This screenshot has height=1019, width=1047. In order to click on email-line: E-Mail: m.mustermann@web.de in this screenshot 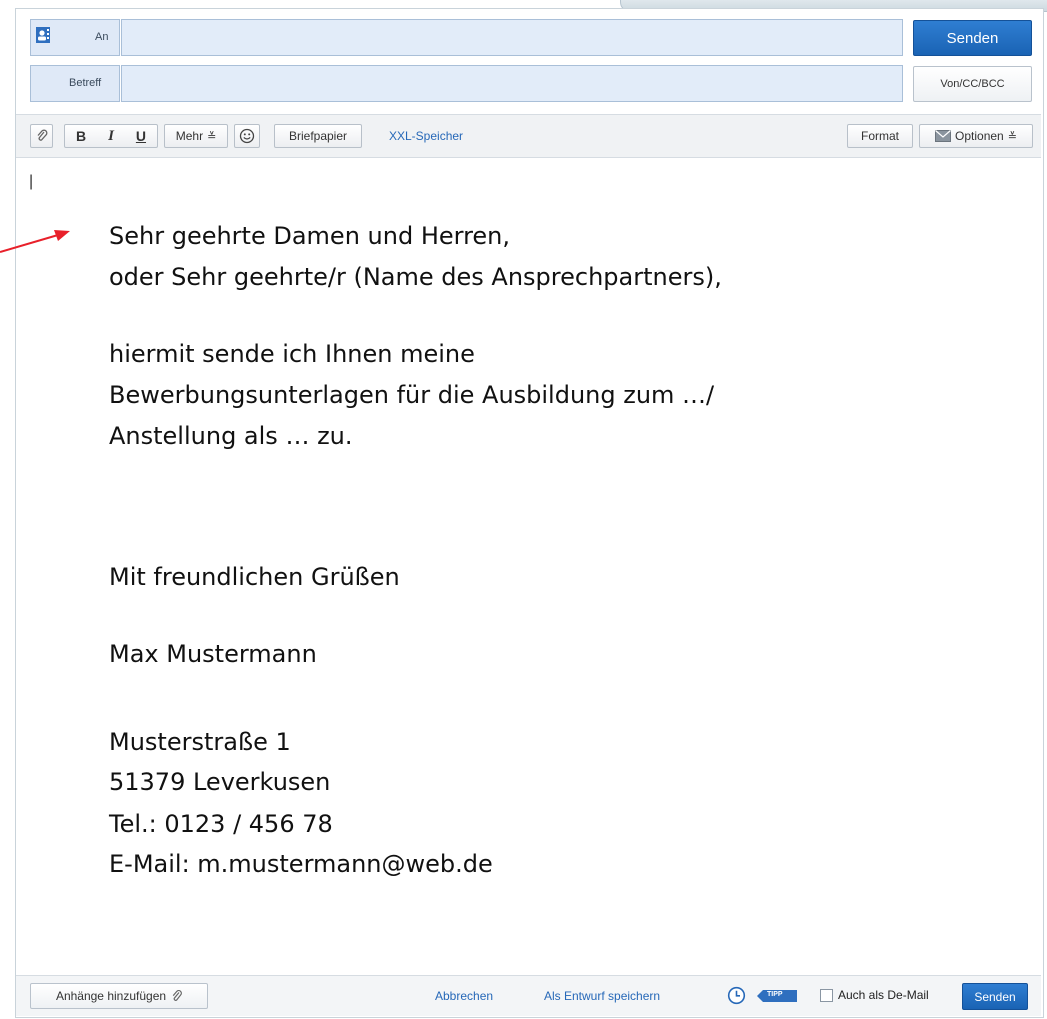, I will do `click(301, 864)`.